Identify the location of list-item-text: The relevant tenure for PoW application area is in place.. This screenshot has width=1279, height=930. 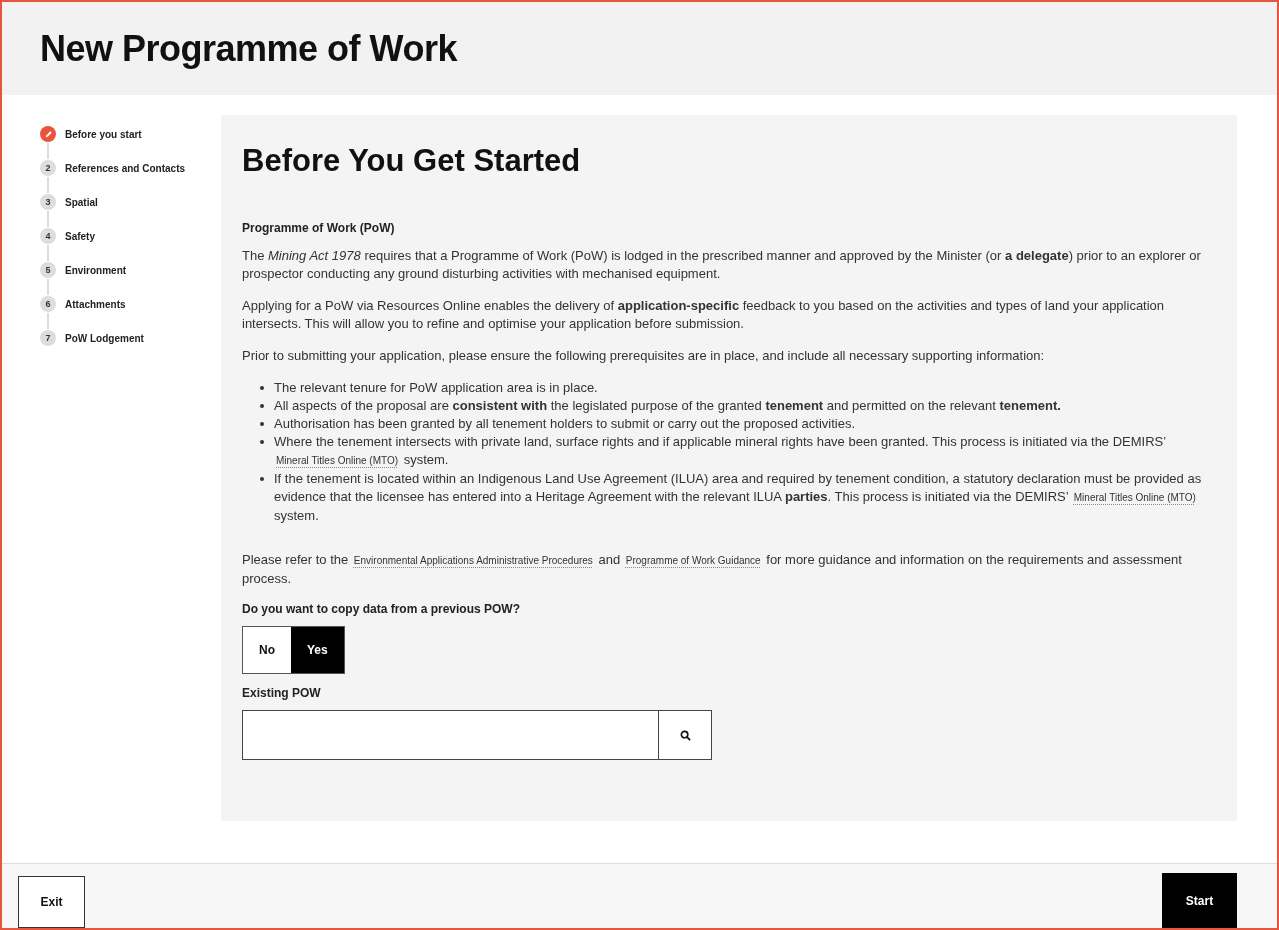
(436, 388).